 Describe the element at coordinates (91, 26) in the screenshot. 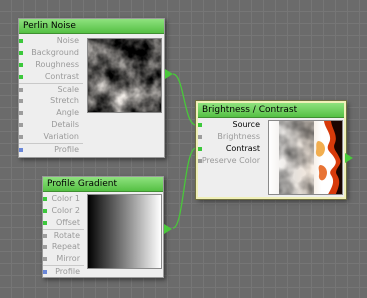

I see `node-title: Perlin Noise` at that location.